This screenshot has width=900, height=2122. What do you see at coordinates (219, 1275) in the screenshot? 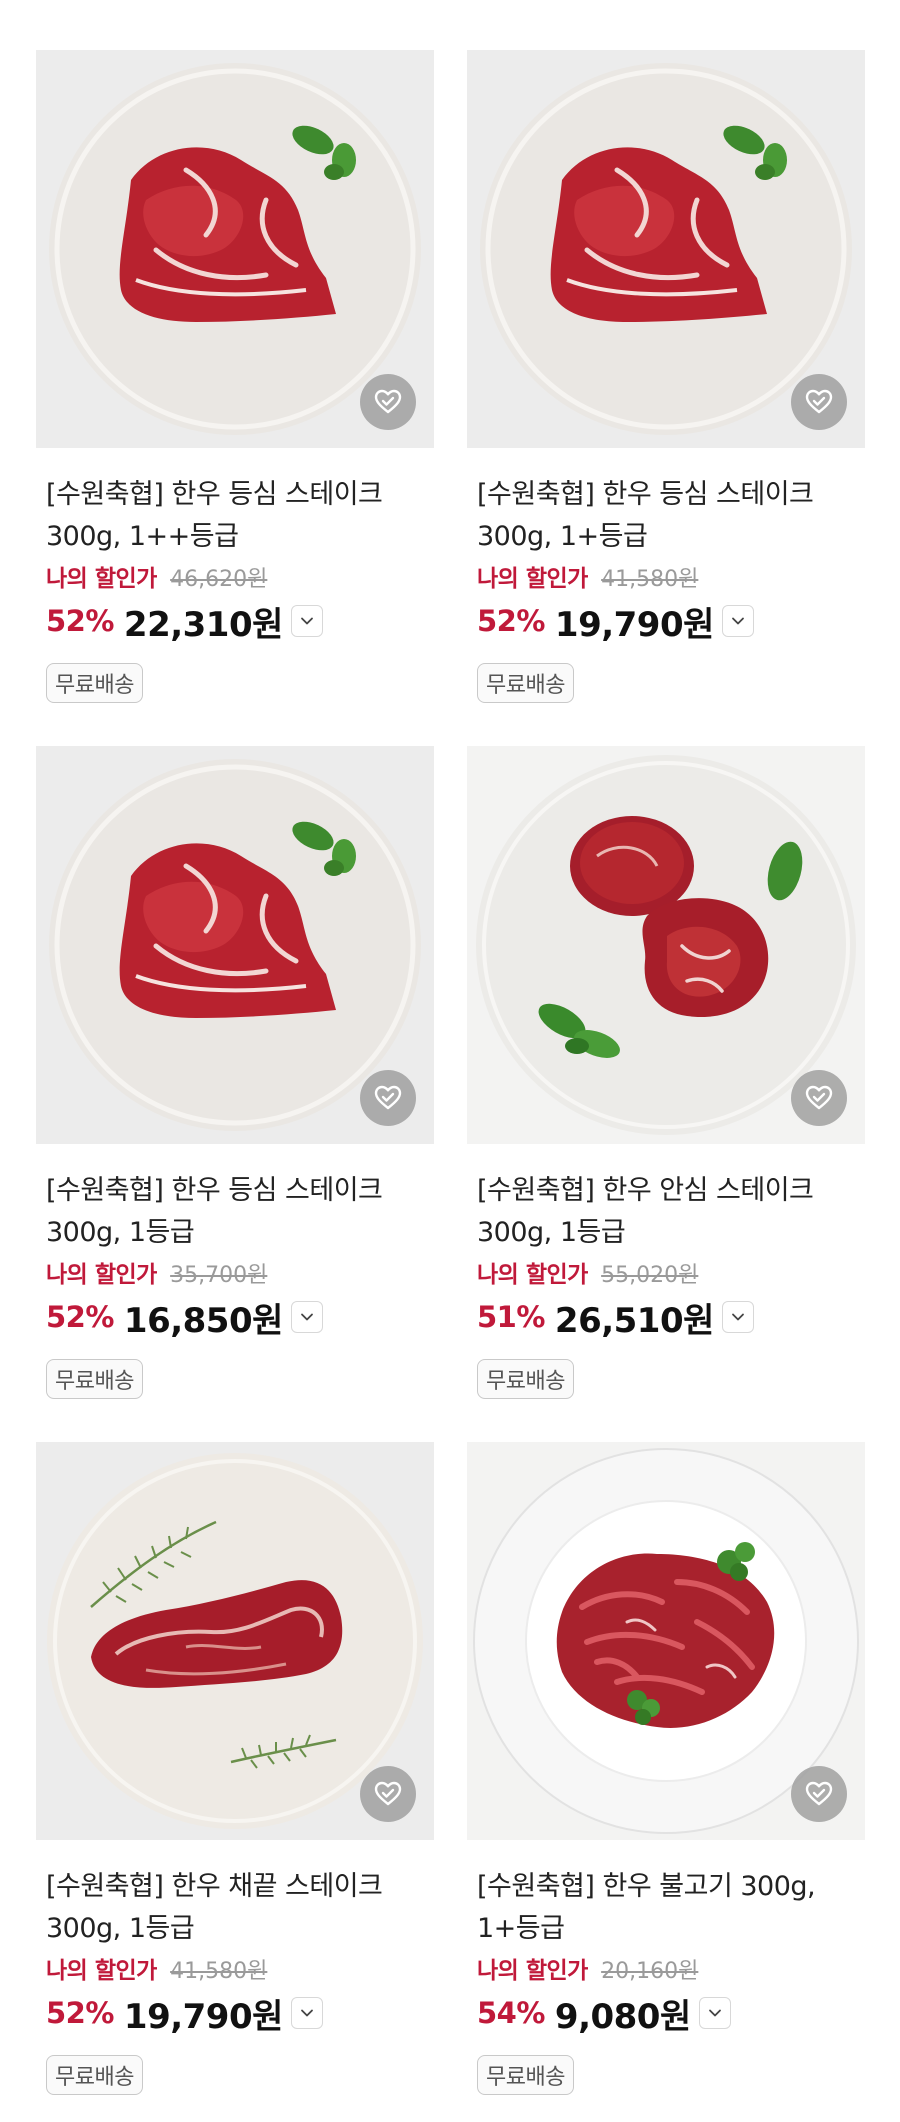
I see `original-price: 35,700원` at bounding box center [219, 1275].